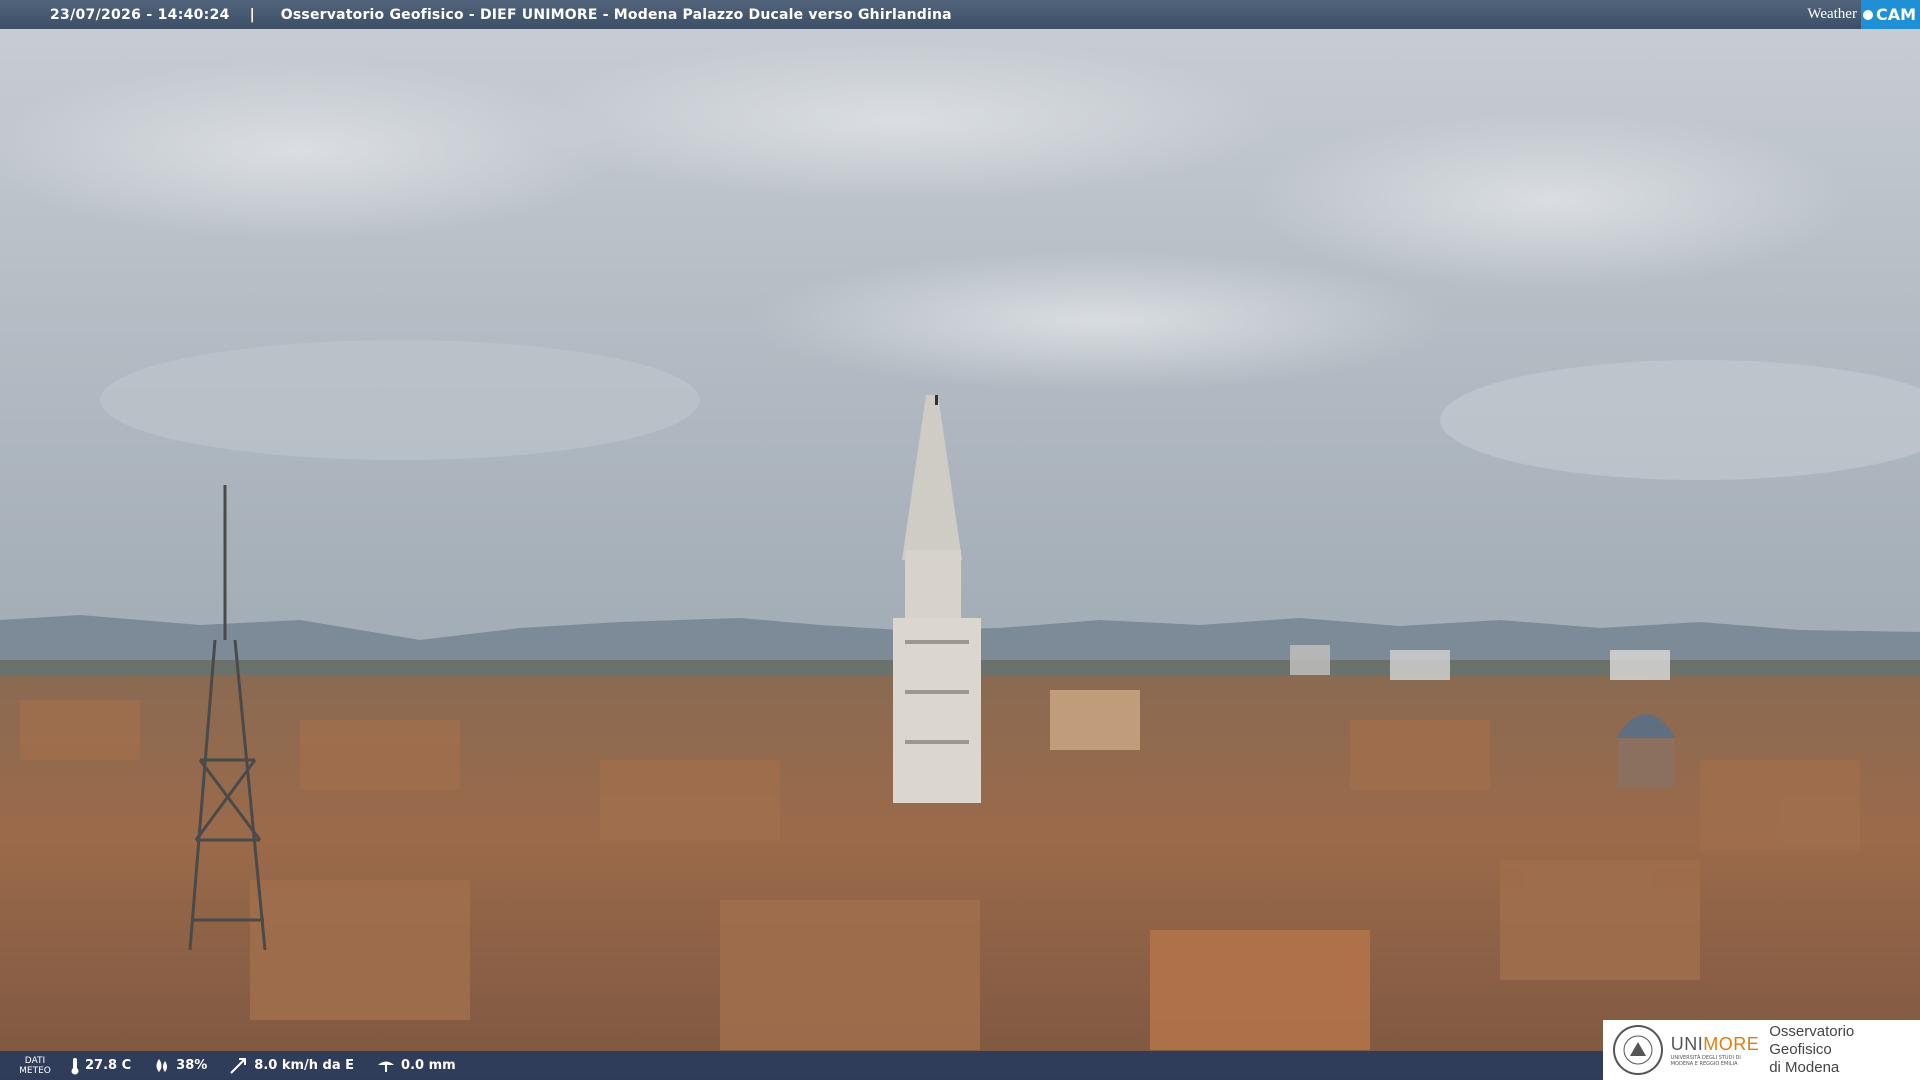 This screenshot has width=1920, height=1080. I want to click on uni-subtitle-2: MODENA E REGGIO EMILIA, so click(1704, 1063).